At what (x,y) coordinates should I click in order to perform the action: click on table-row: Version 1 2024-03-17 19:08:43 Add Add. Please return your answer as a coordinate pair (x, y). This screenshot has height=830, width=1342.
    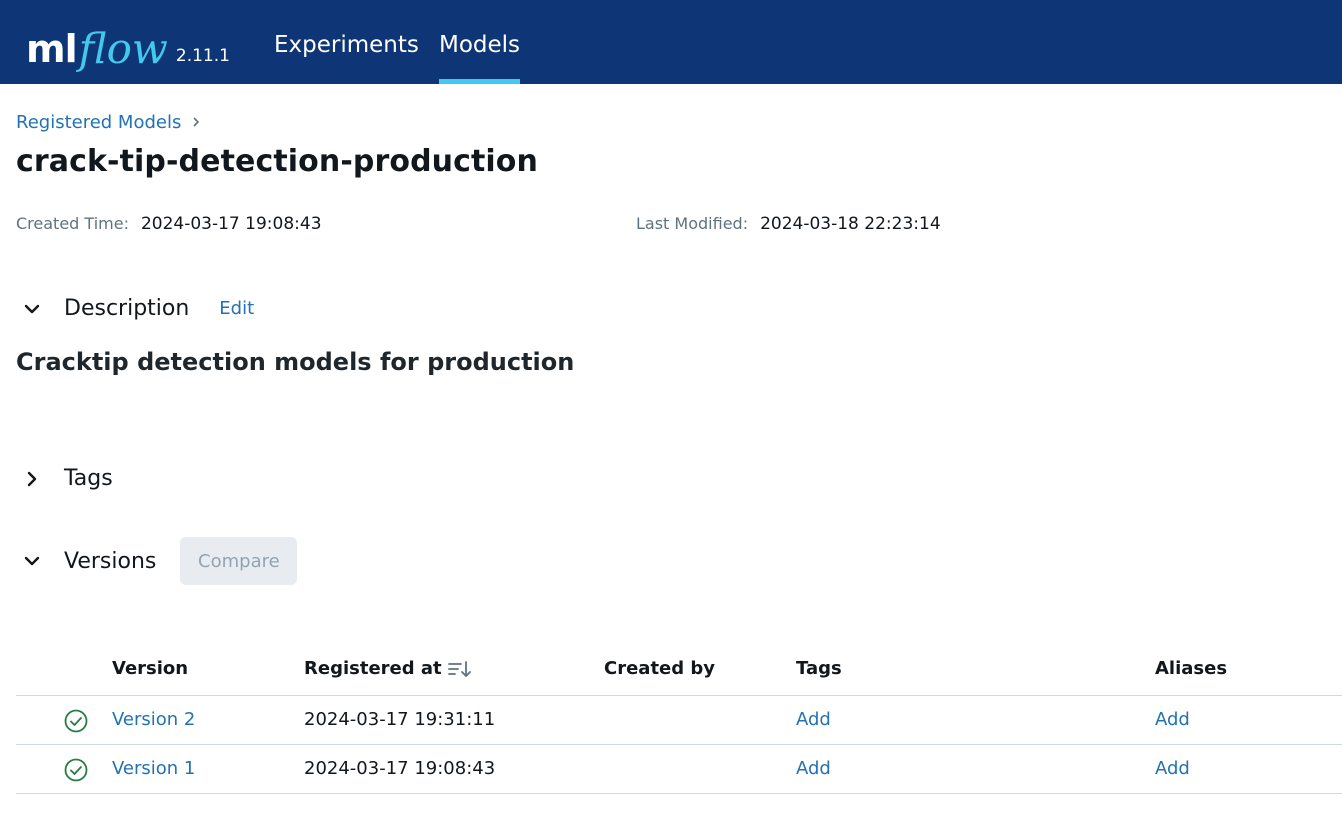
    Looking at the image, I should click on (679, 769).